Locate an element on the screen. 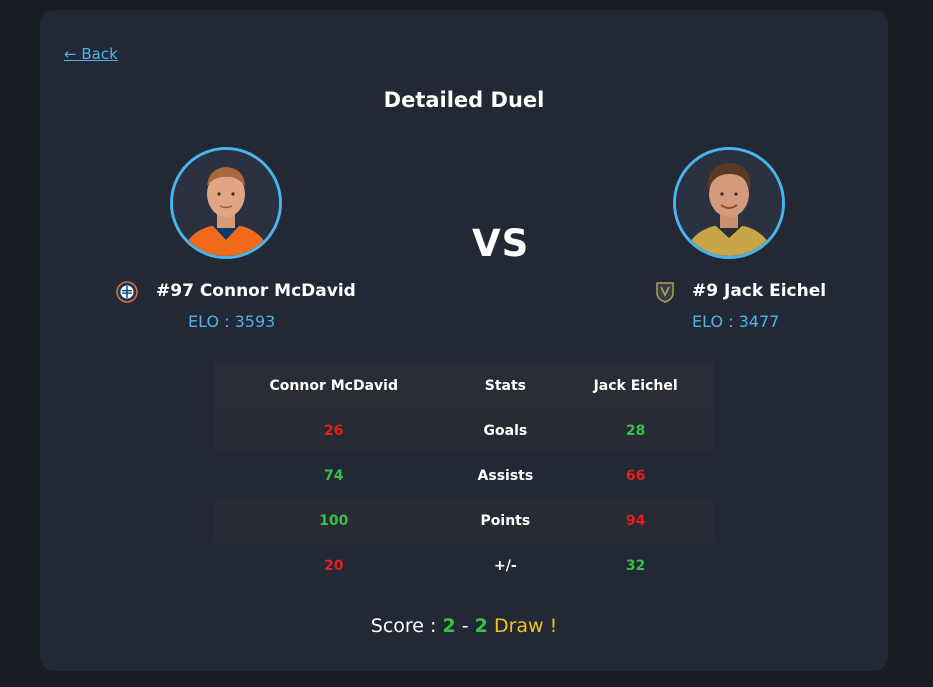 This screenshot has width=933, height=687. player-left-avatar is located at coordinates (226, 203).